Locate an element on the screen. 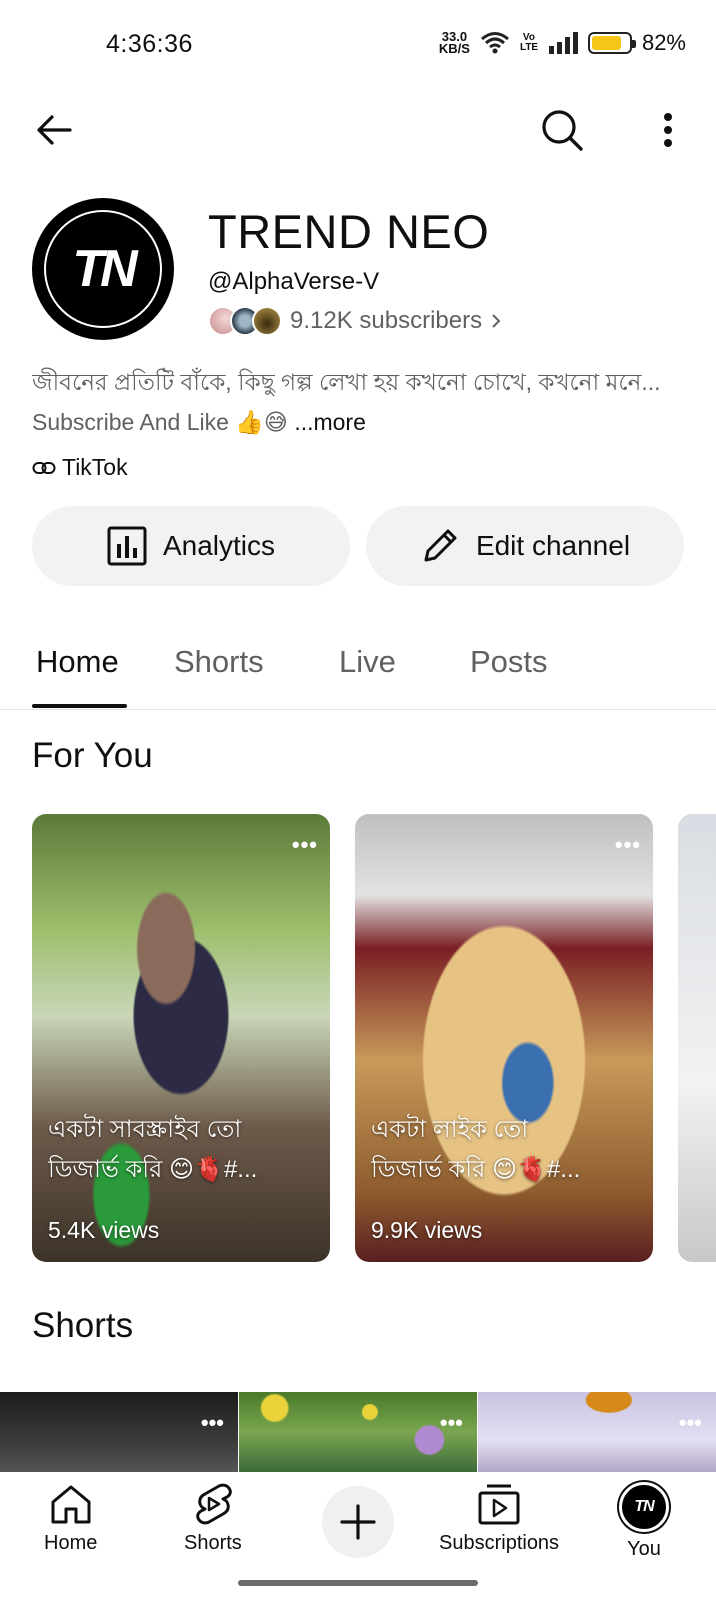 The image size is (716, 1600). channel-actions: Analytics Edit channel is located at coordinates (358, 546).